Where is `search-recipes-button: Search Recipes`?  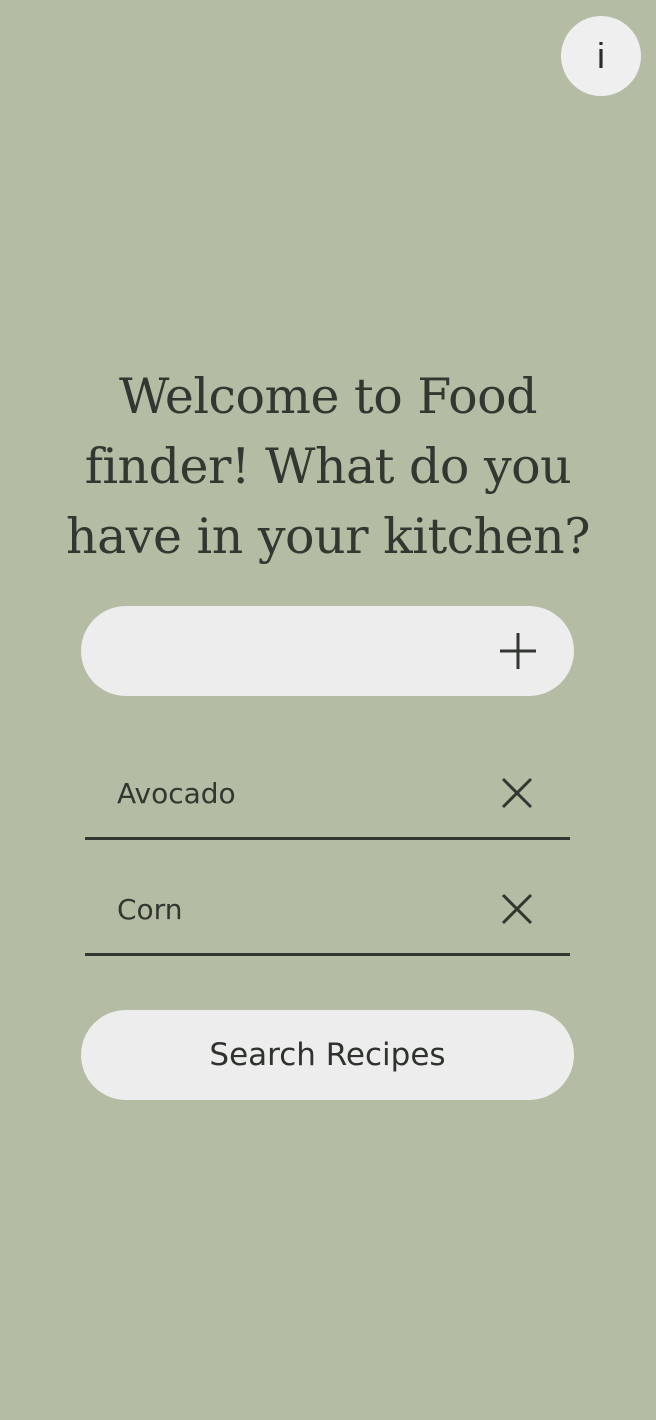 search-recipes-button: Search Recipes is located at coordinates (327, 1055).